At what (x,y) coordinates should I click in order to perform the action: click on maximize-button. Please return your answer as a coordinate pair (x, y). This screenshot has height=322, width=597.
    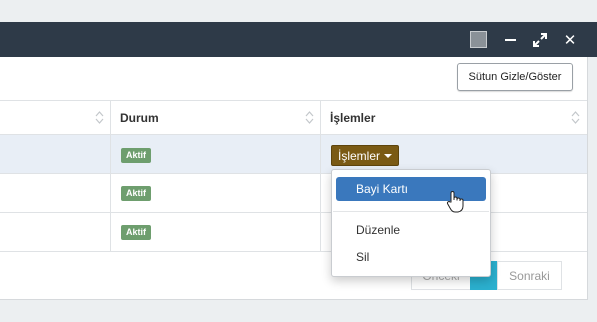
    Looking at the image, I should click on (540, 39).